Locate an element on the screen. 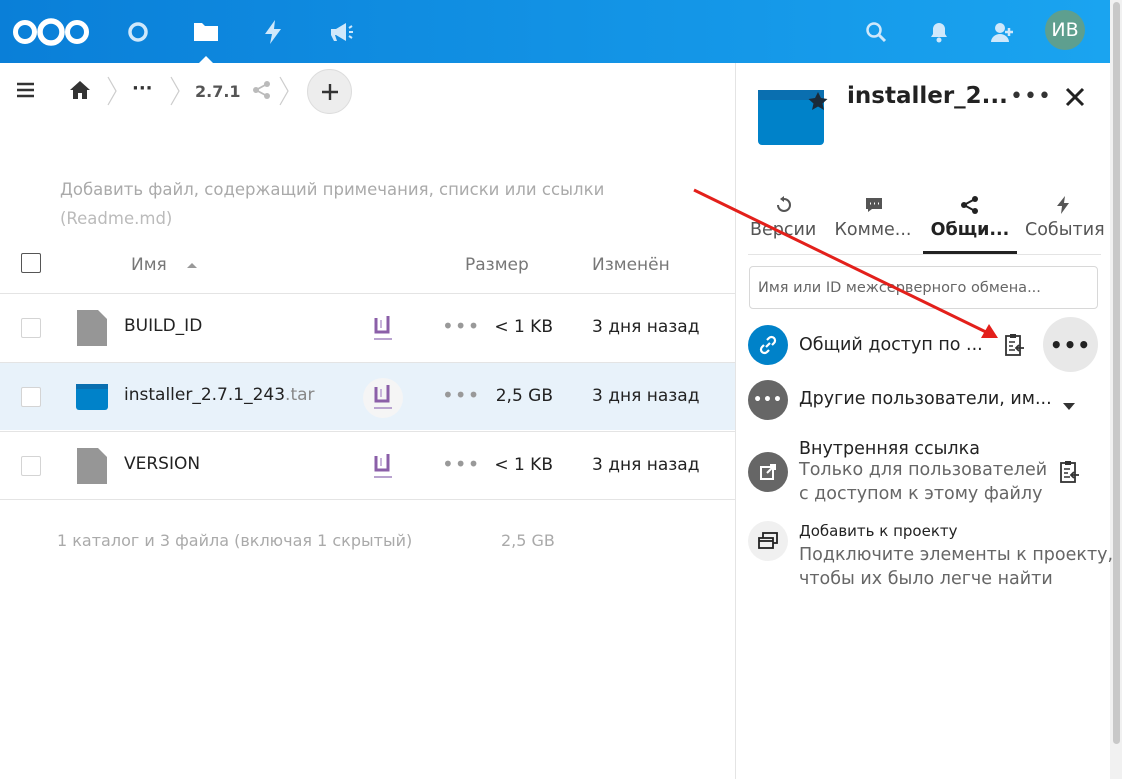  user-avatar: ИВ is located at coordinates (1065, 30).